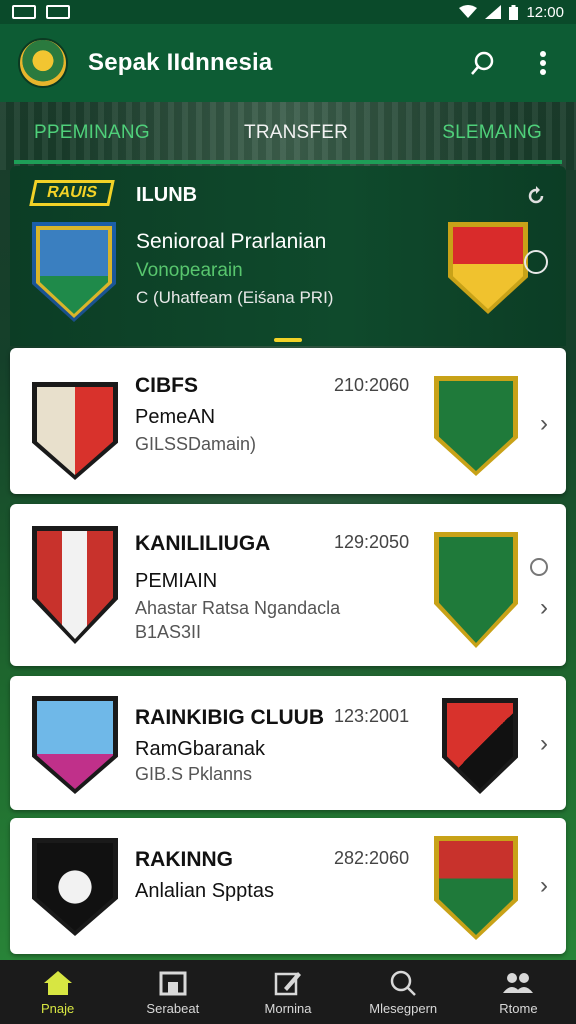 The image size is (576, 1024). I want to click on nav-label: Serabeat, so click(173, 1008).